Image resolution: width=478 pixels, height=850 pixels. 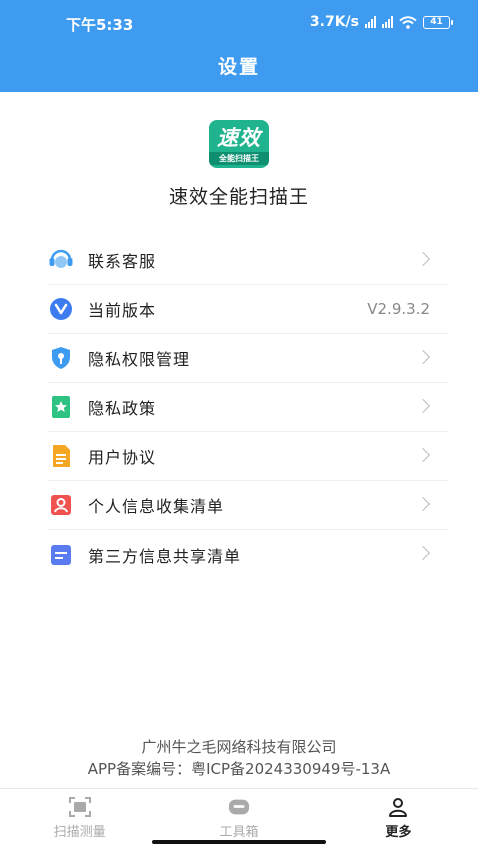 What do you see at coordinates (239, 832) in the screenshot?
I see `tab-label: 工具箱` at bounding box center [239, 832].